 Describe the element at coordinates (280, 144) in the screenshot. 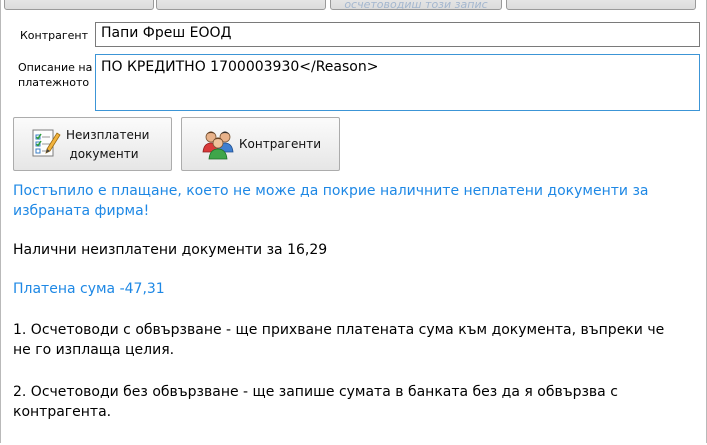

I see `counterparties-label: Контрагенти` at that location.